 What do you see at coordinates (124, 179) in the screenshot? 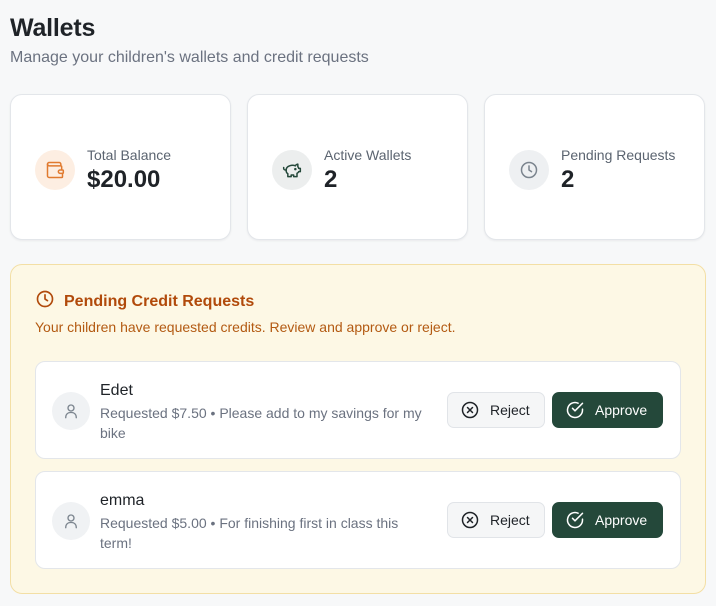
I see `stat-value: $20.00` at bounding box center [124, 179].